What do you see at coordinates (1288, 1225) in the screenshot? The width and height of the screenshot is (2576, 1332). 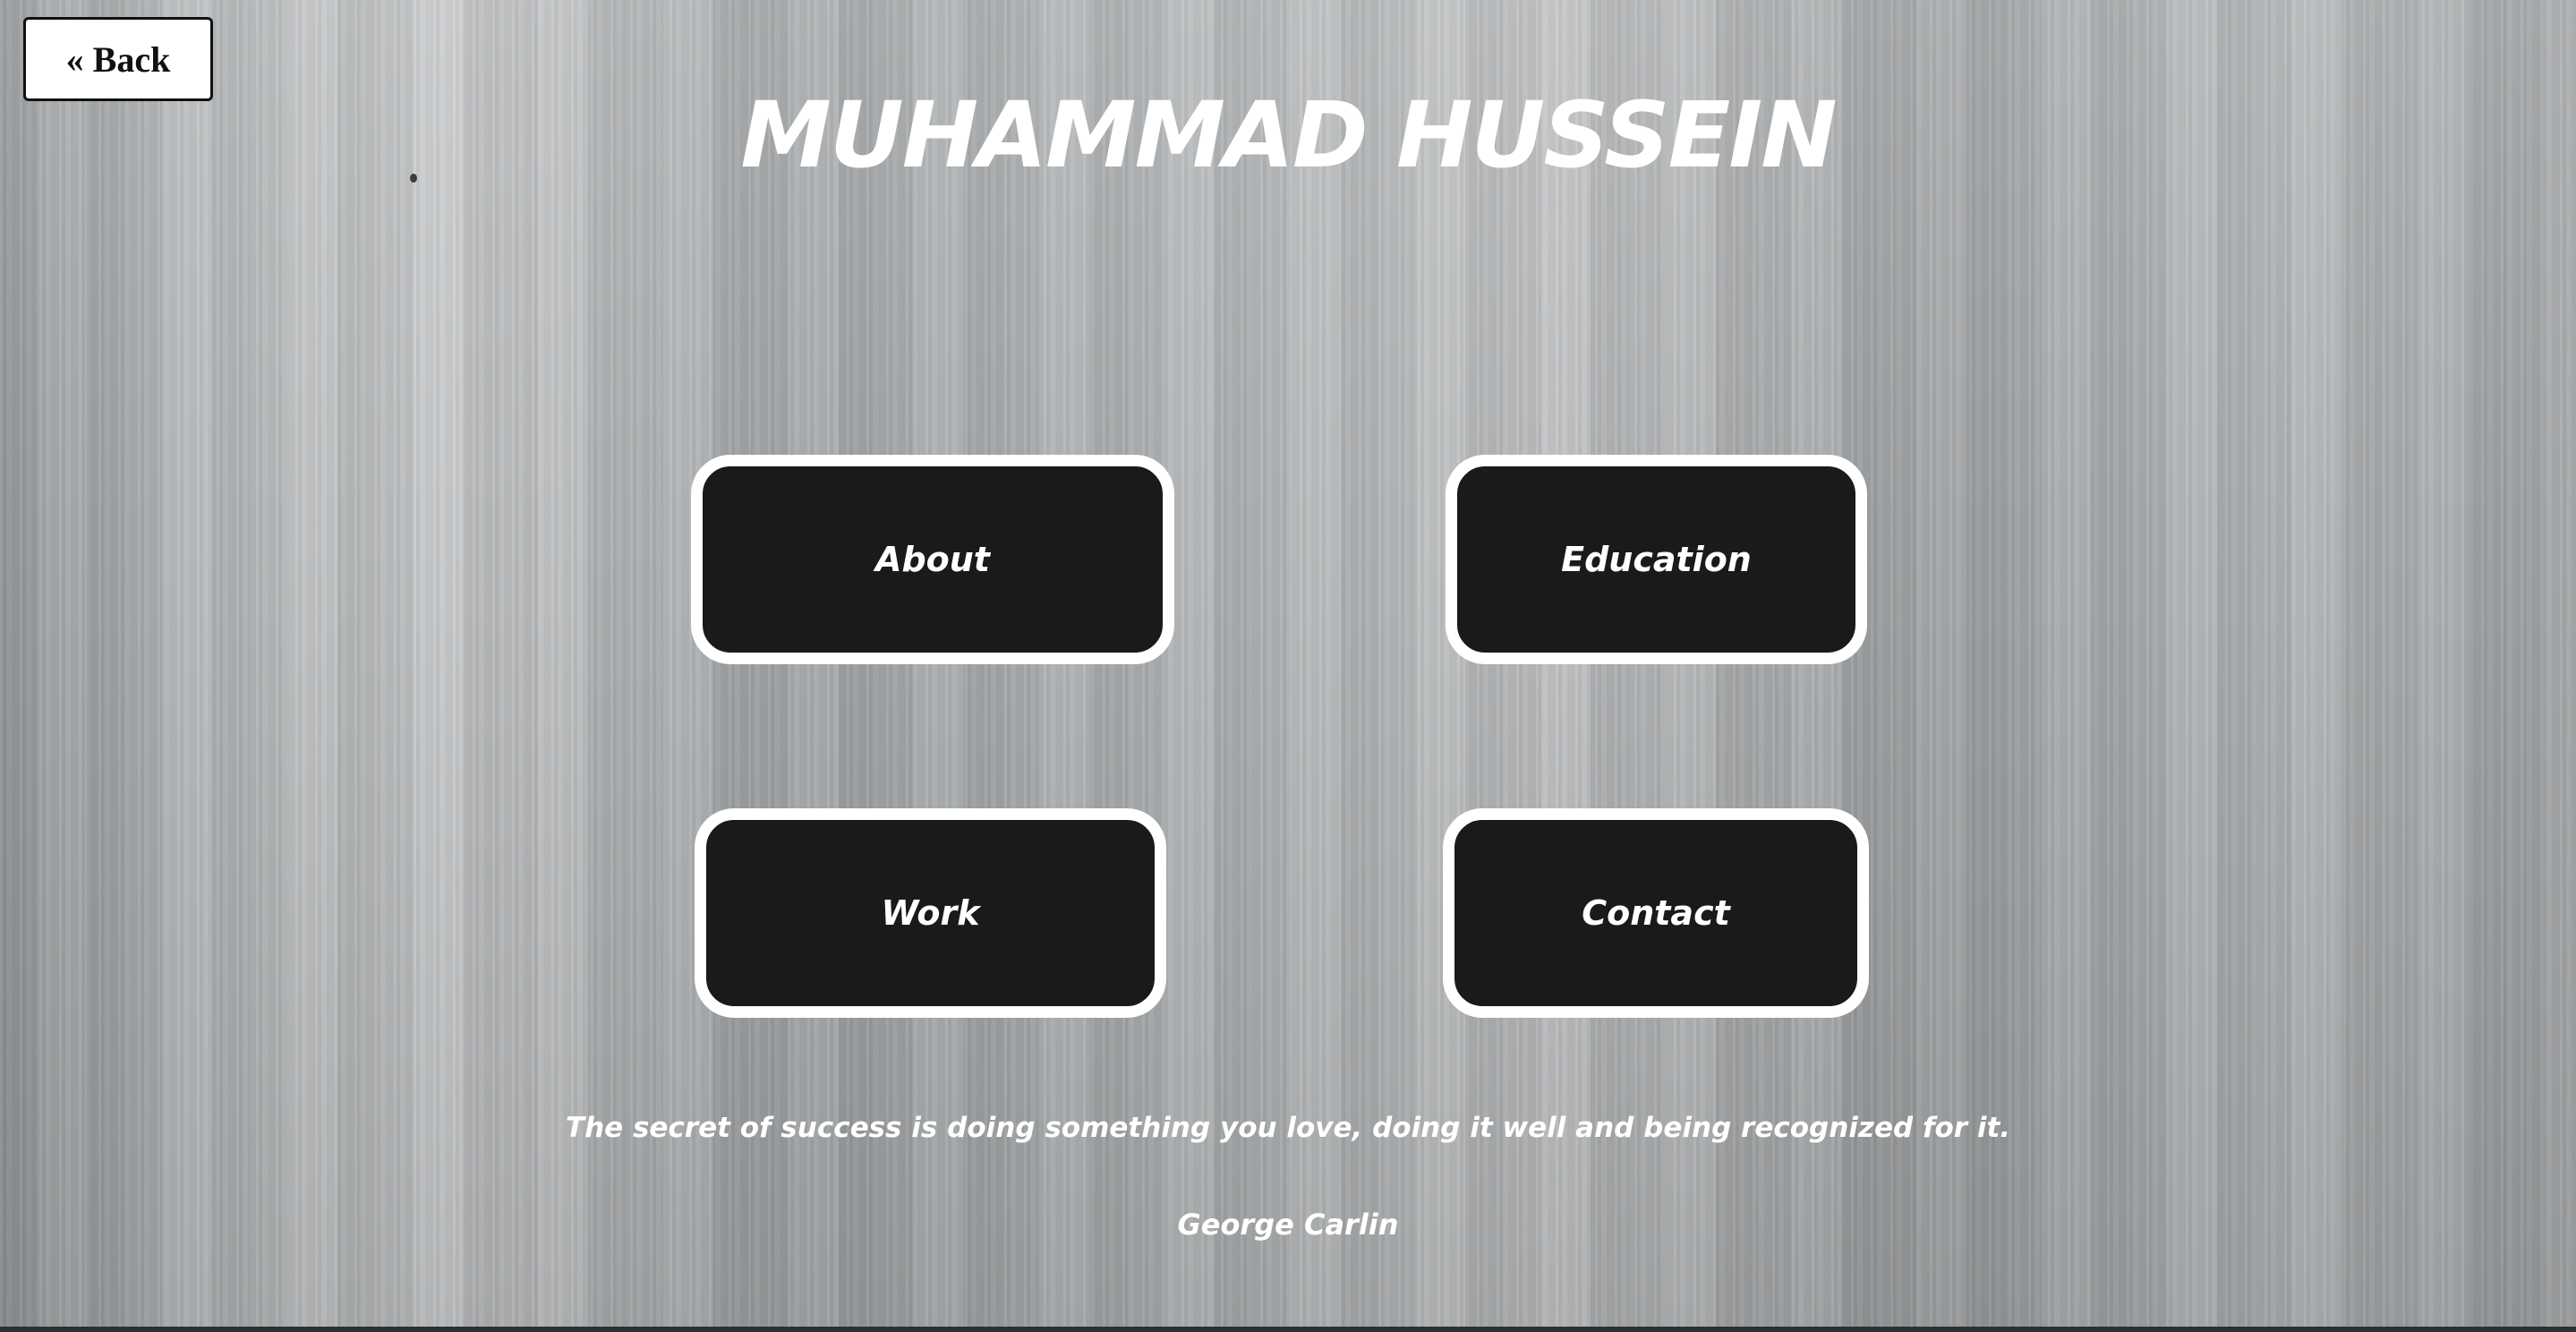 I see `quote-author: George Carlin` at bounding box center [1288, 1225].